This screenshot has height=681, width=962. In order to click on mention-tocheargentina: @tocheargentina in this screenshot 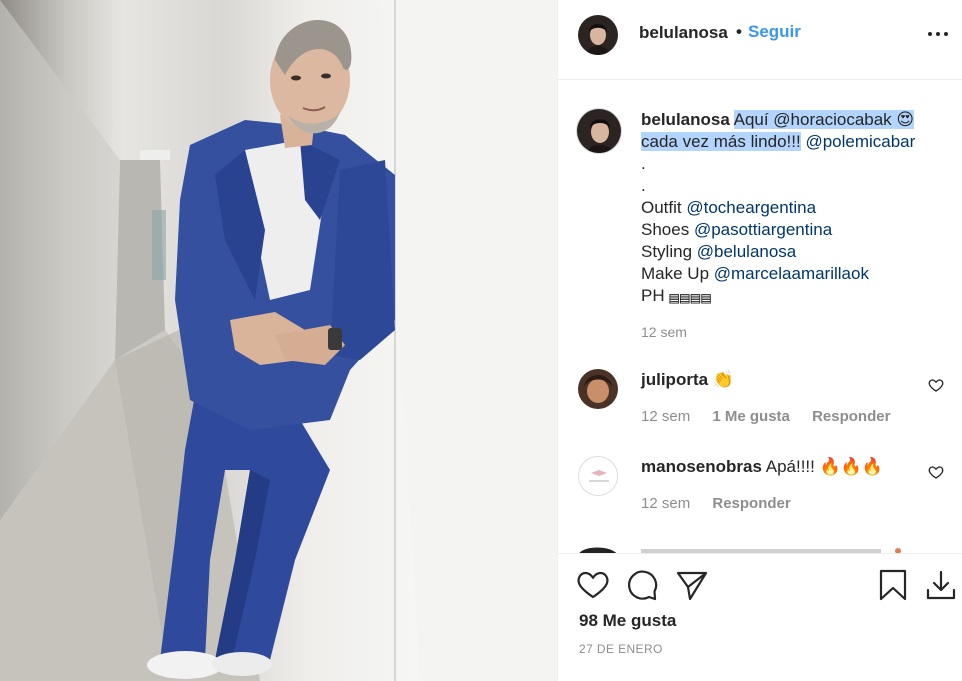, I will do `click(751, 207)`.